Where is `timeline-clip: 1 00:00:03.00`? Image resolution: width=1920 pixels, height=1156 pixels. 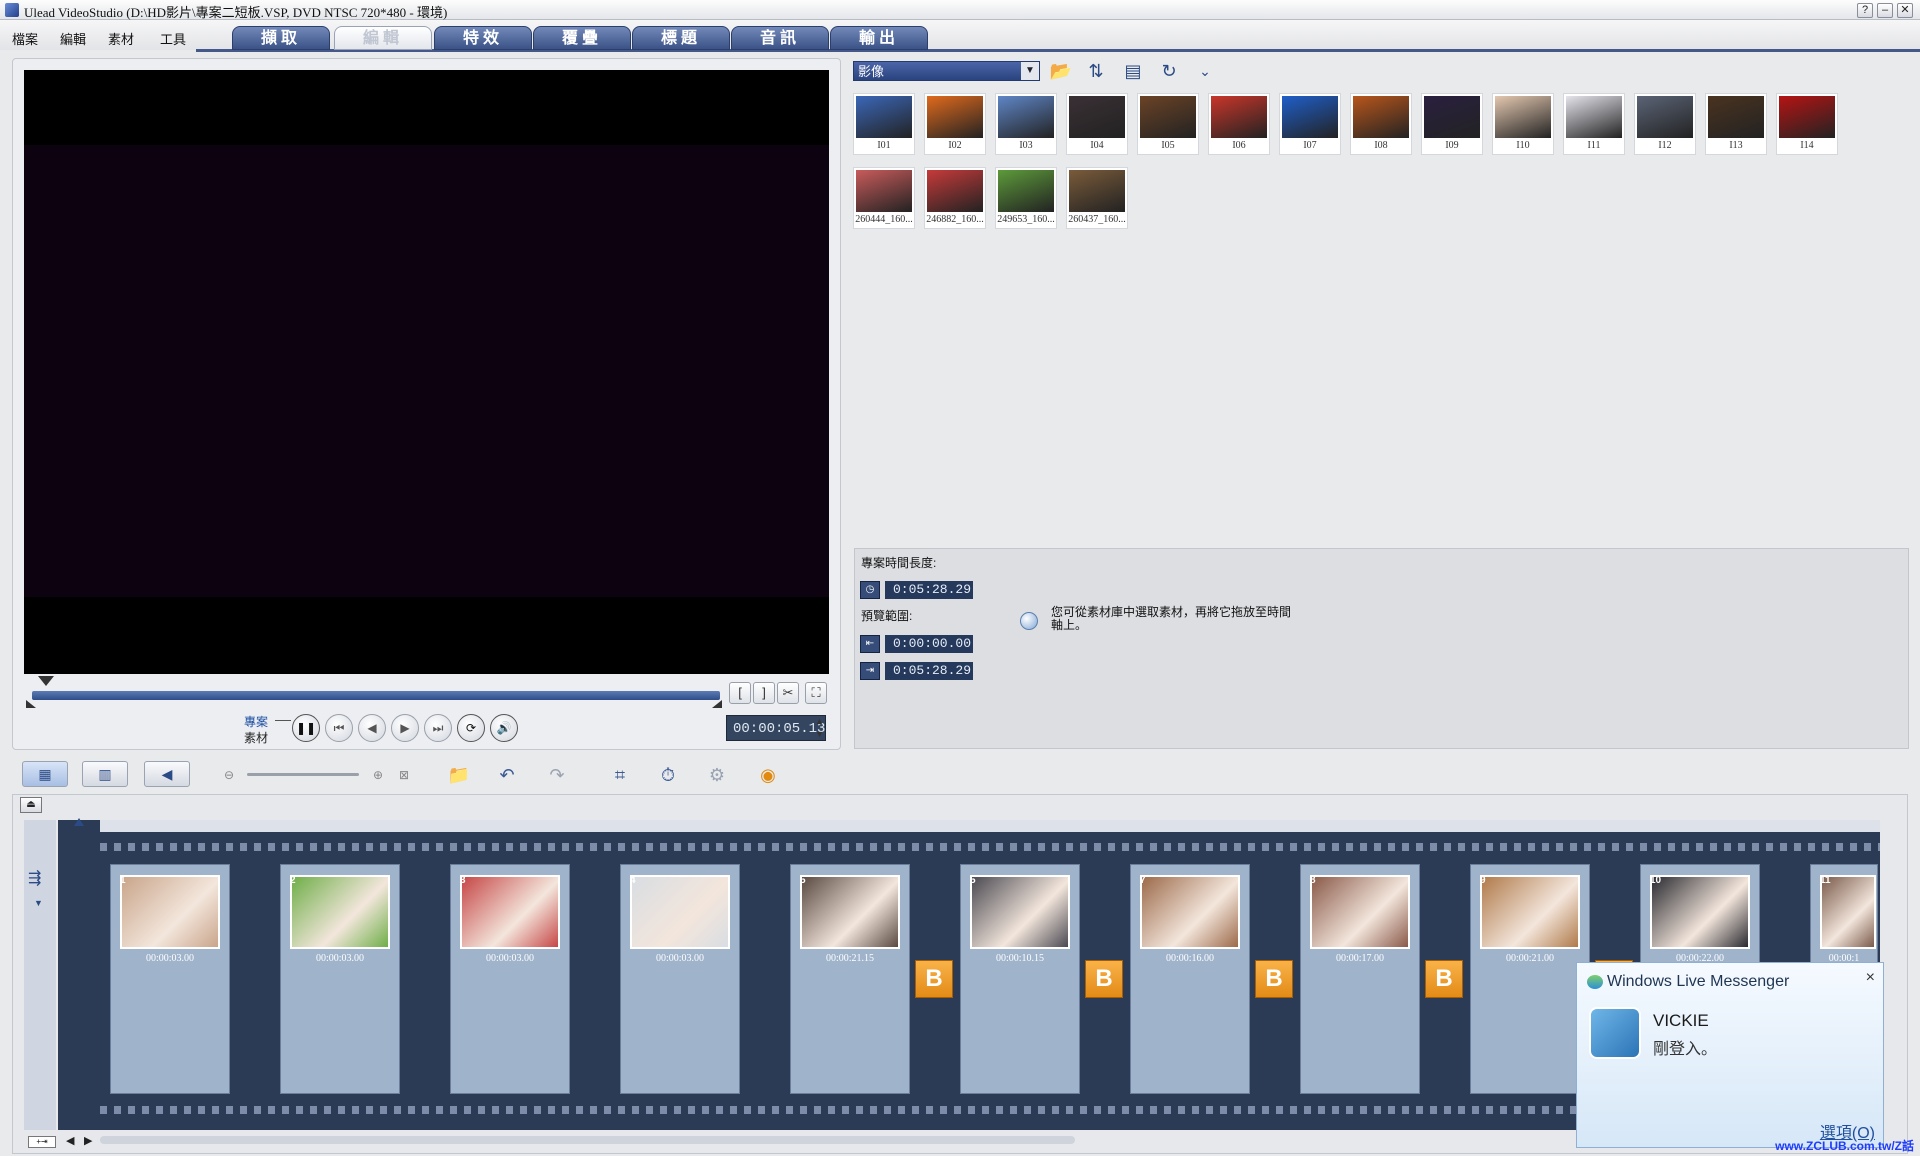 timeline-clip: 1 00:00:03.00 is located at coordinates (170, 979).